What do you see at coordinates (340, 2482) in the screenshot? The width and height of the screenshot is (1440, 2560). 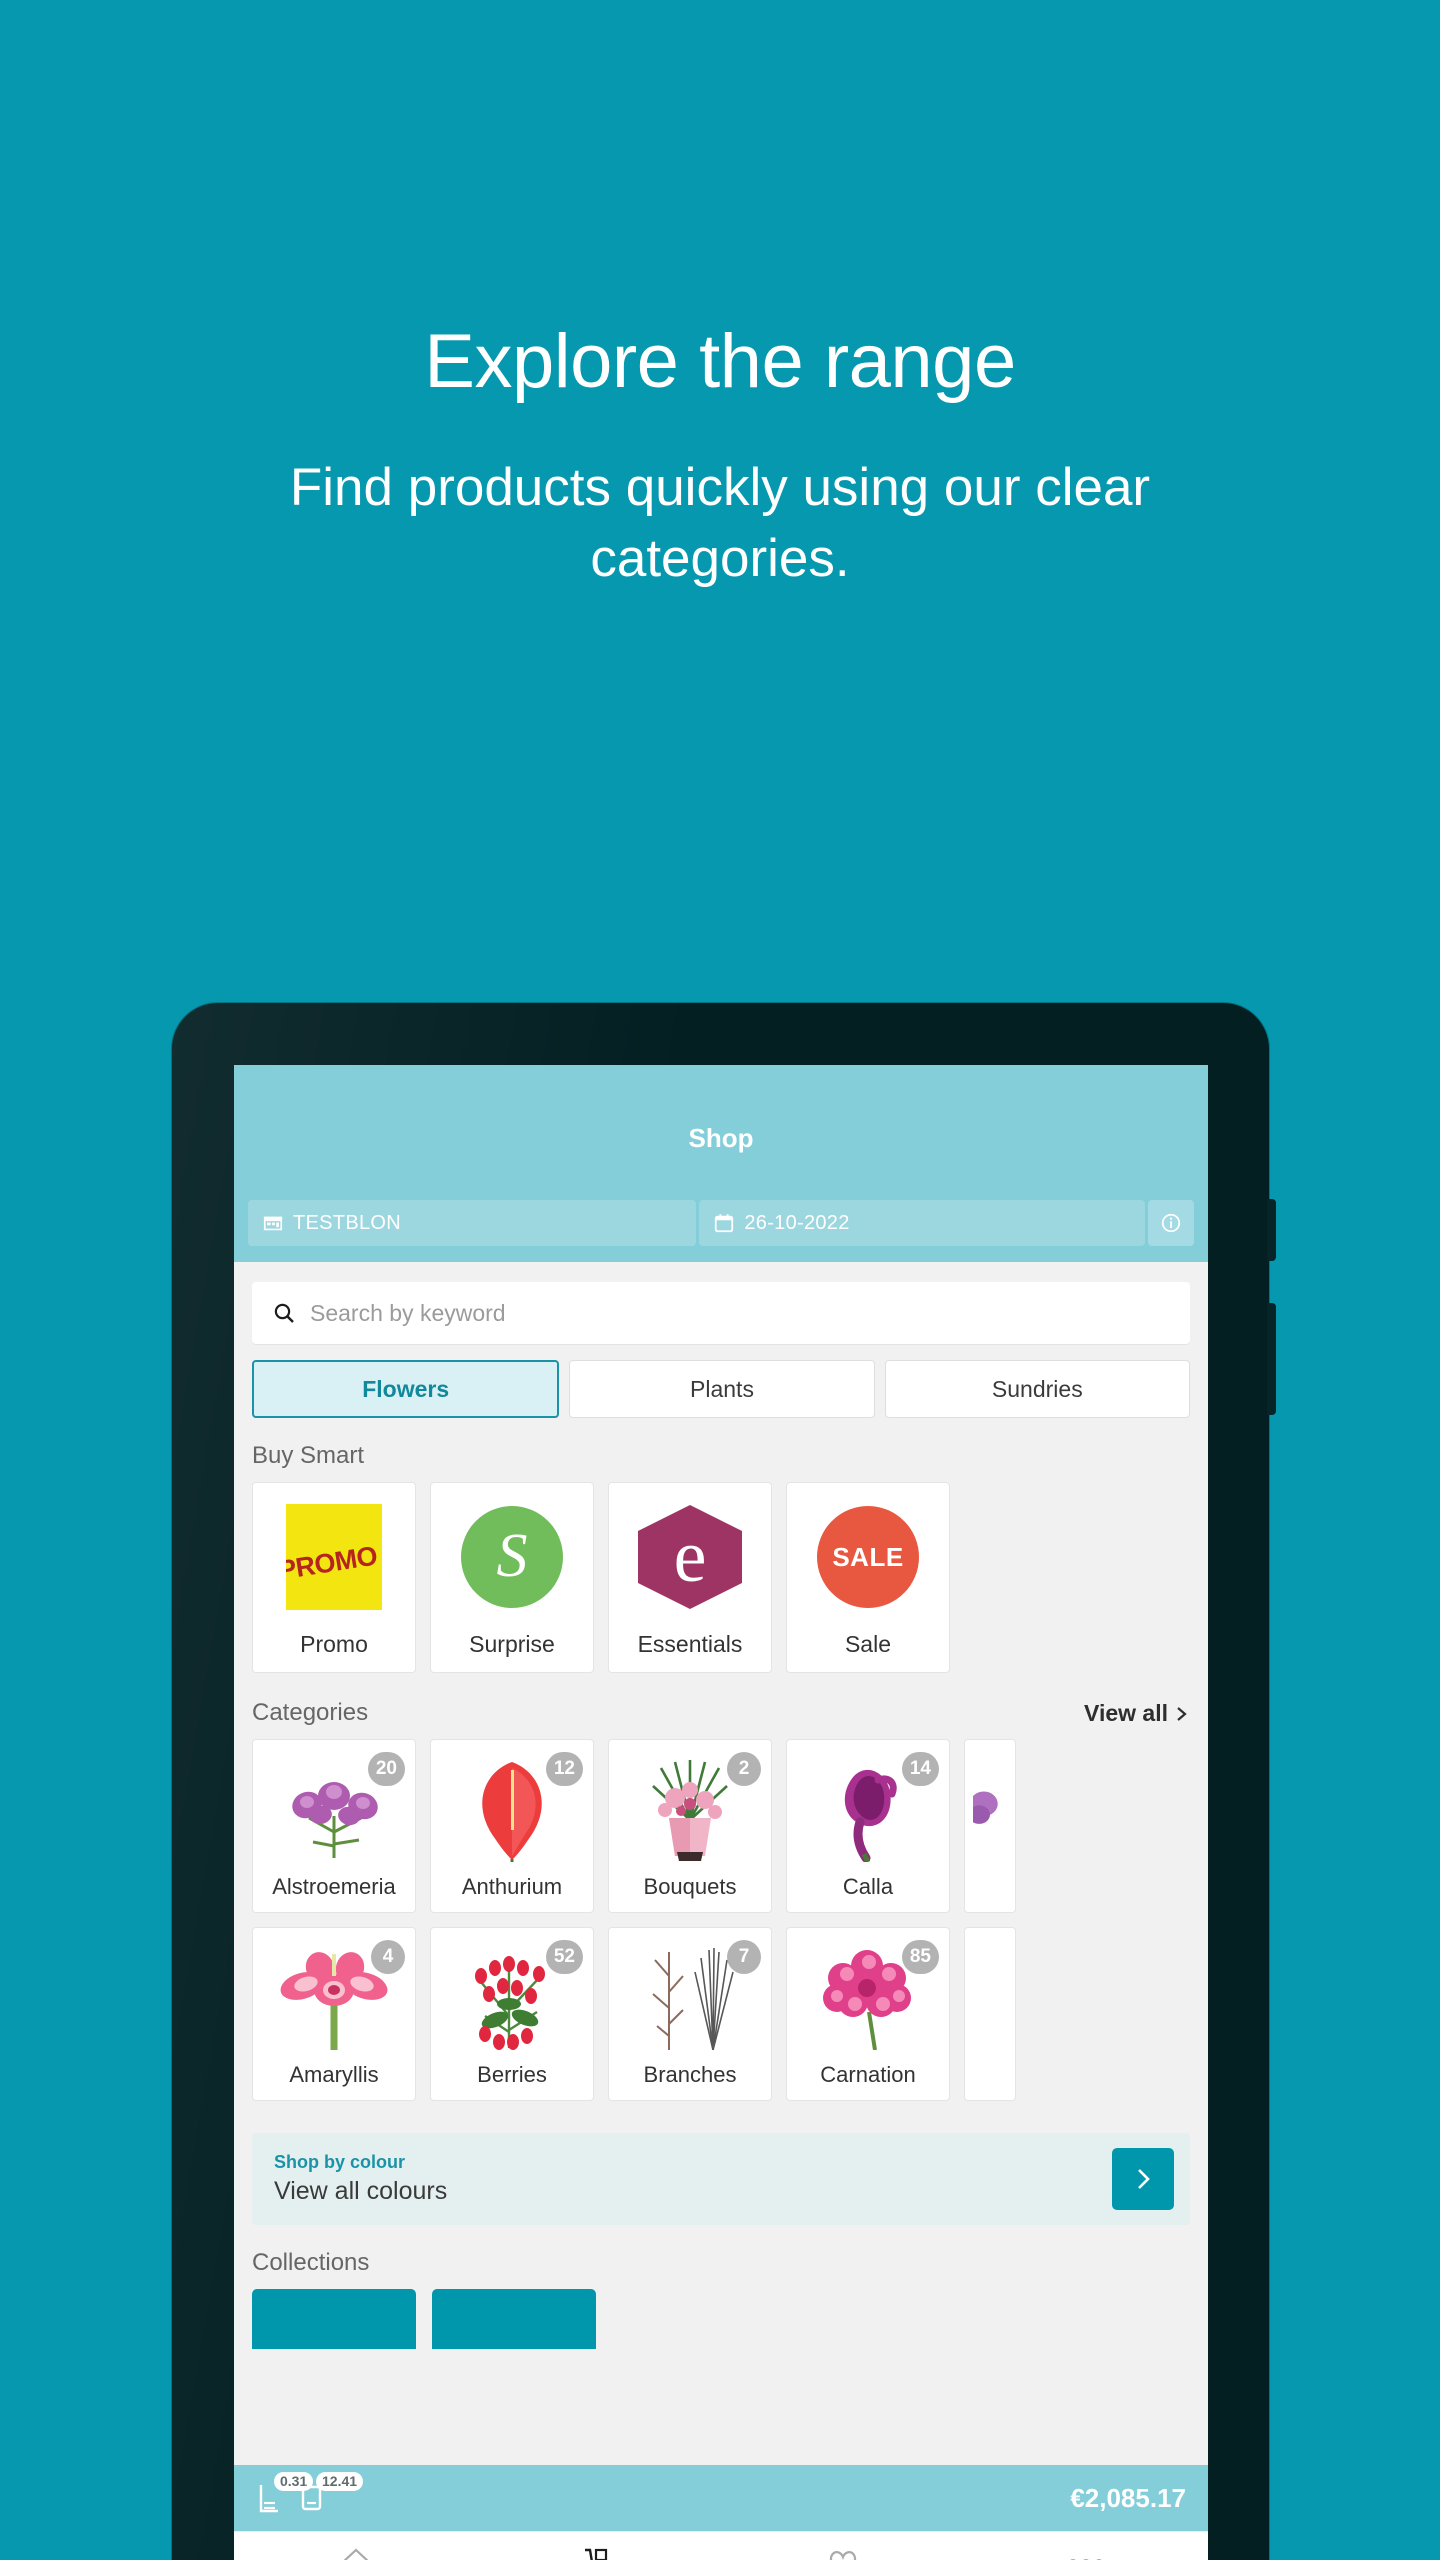 I see `trolley-count-value: 12.41` at bounding box center [340, 2482].